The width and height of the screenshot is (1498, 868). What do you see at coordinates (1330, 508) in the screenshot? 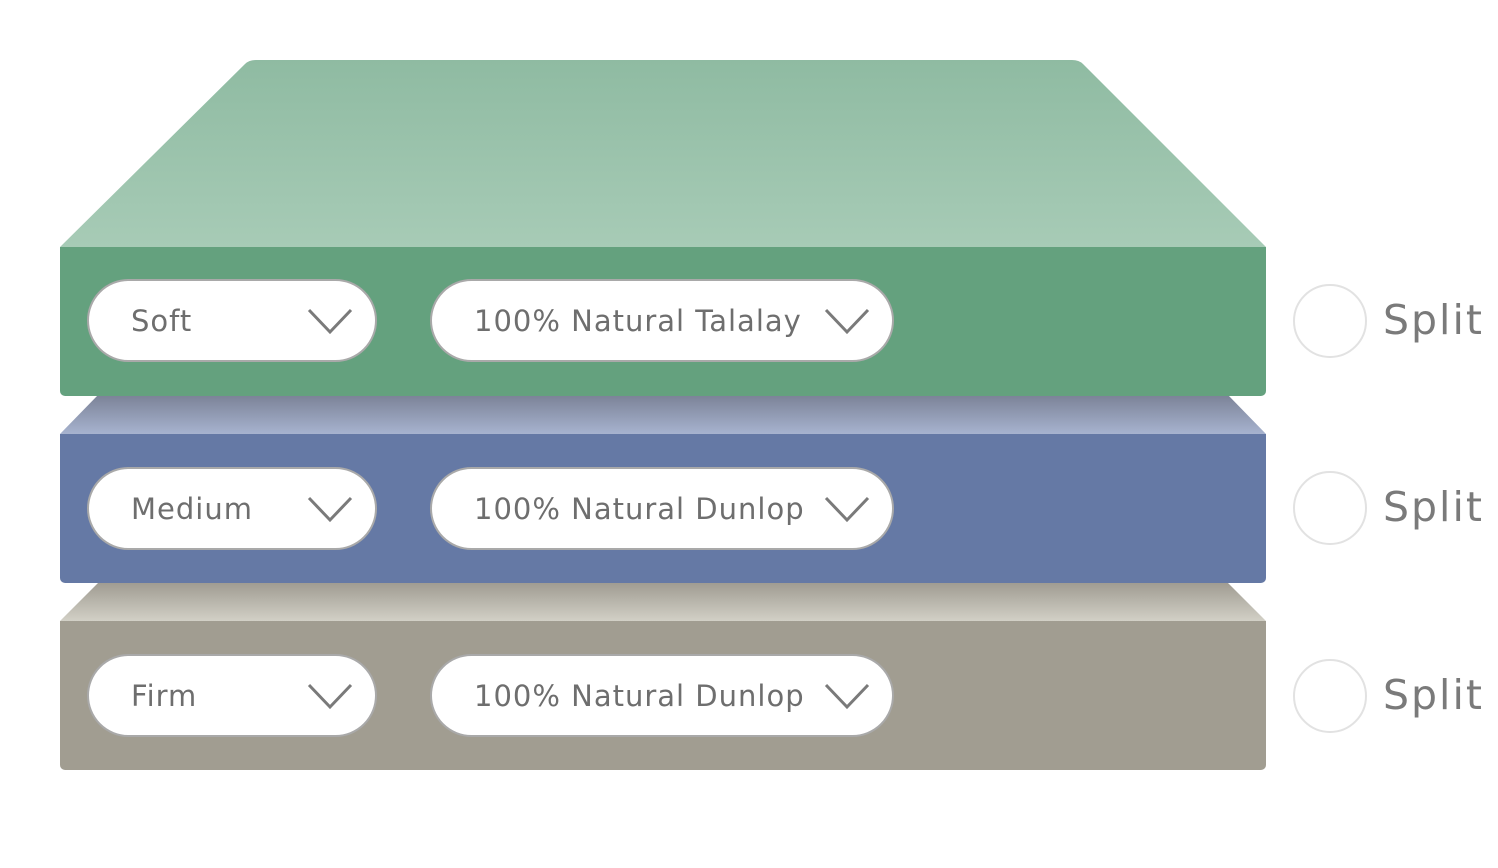
I see `split-radio-middle` at bounding box center [1330, 508].